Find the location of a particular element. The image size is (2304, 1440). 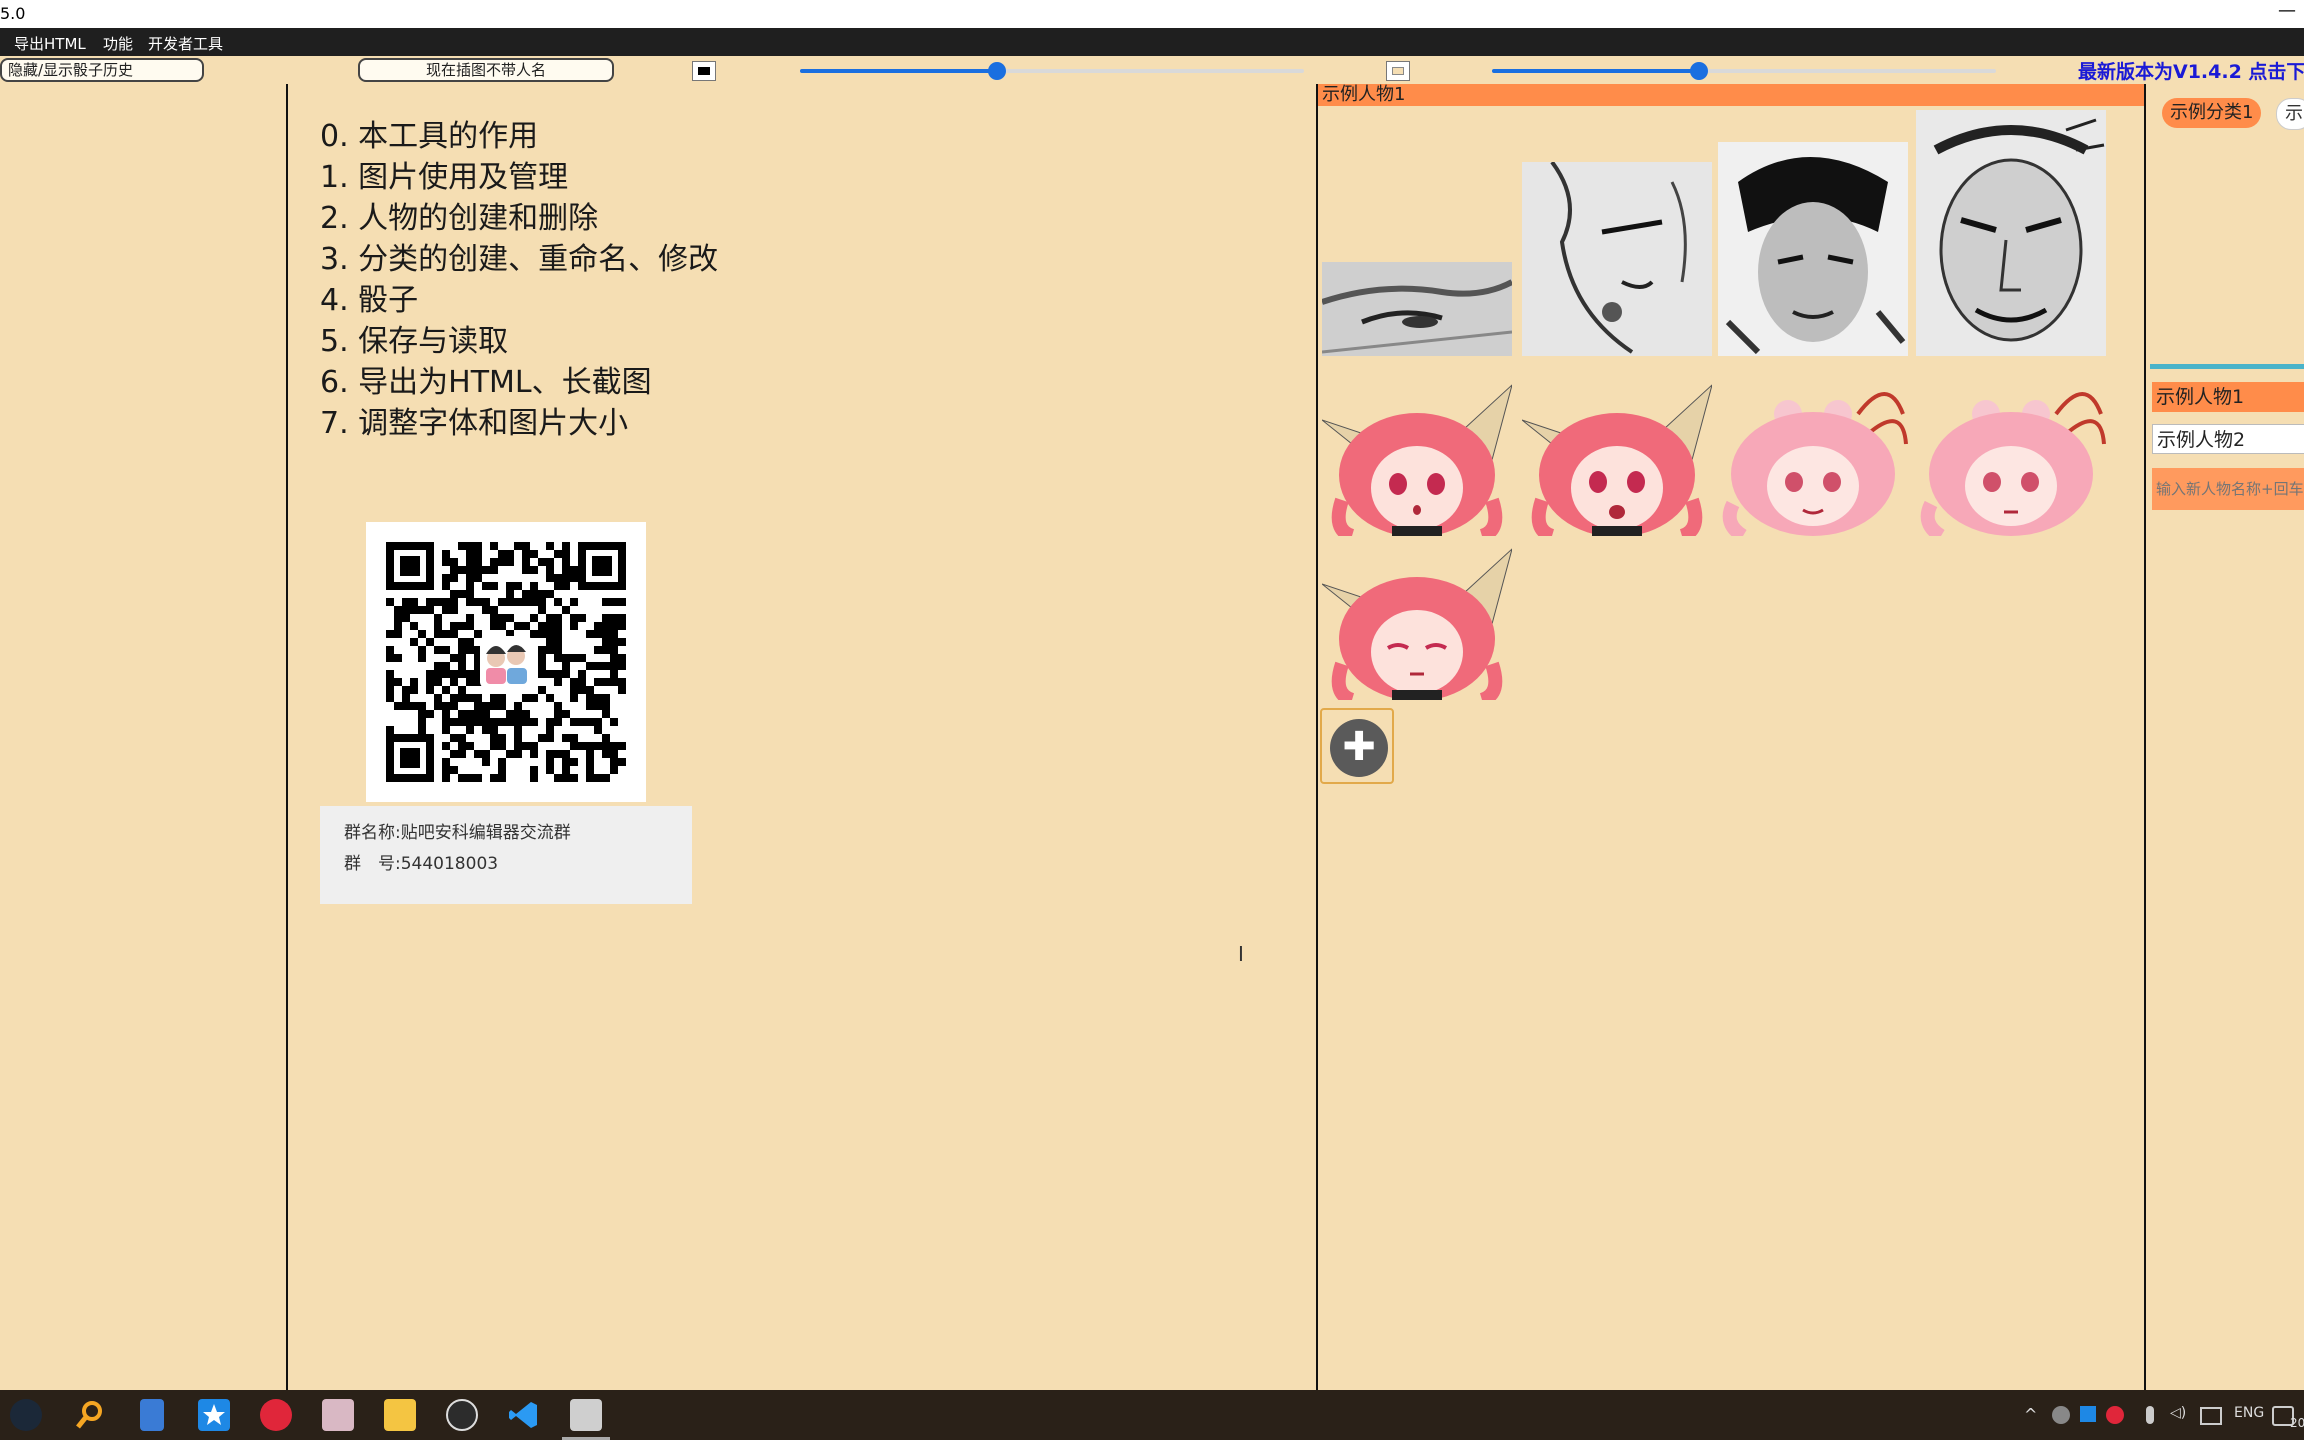

font-color-picker is located at coordinates (704, 71).